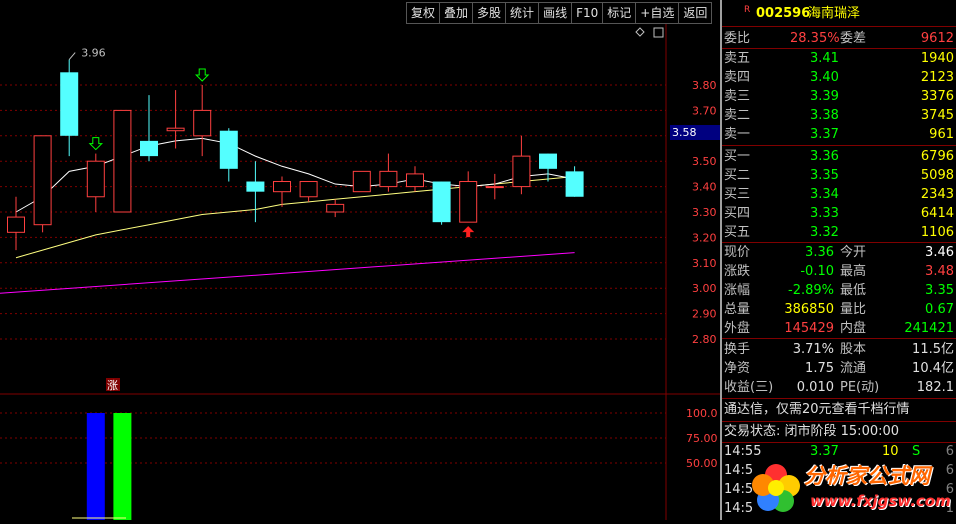  Describe the element at coordinates (824, 156) in the screenshot. I see `bid-price: 3.36` at that location.